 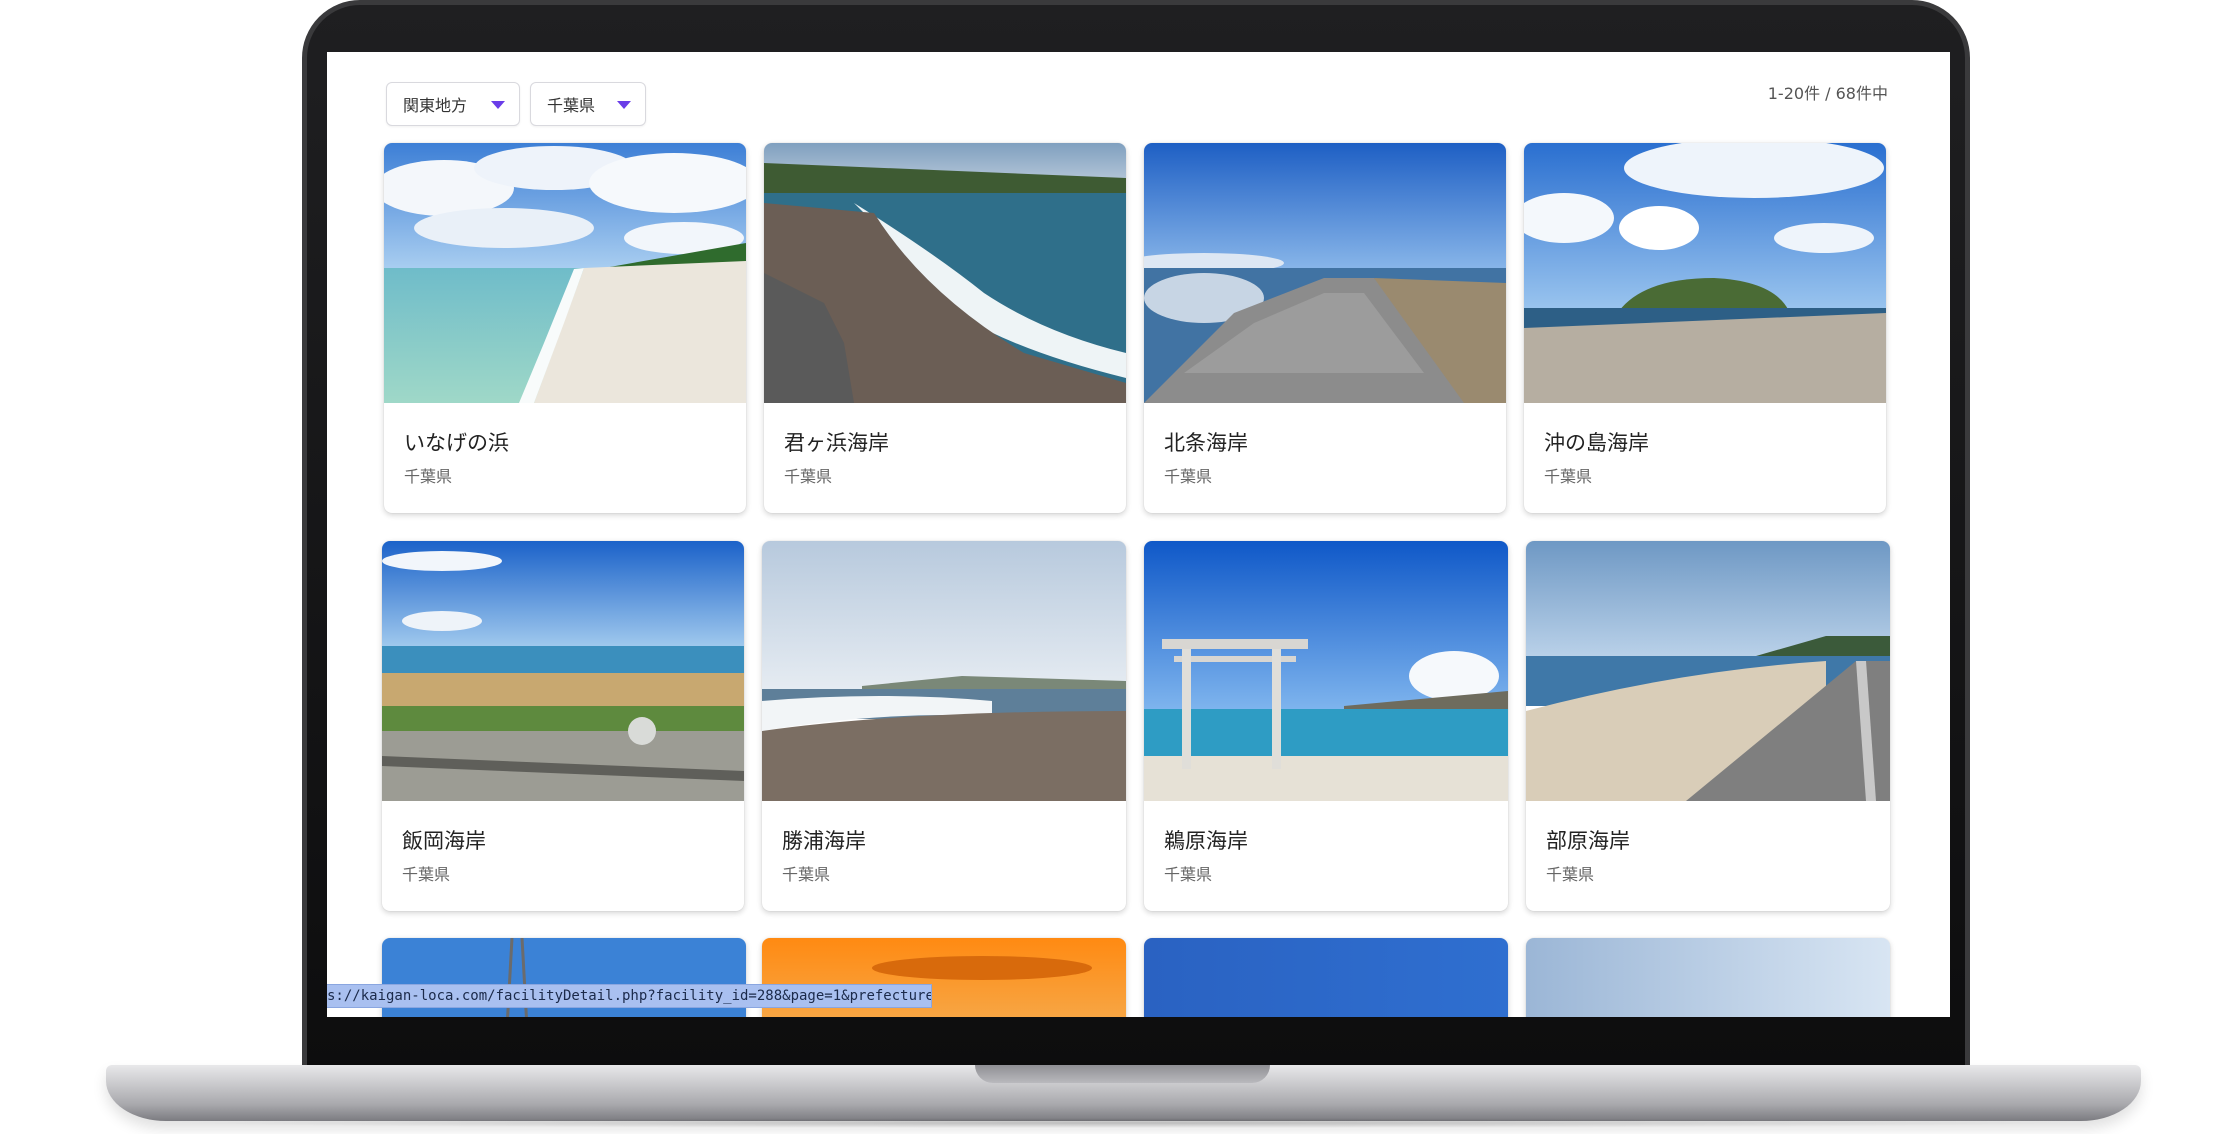 I want to click on beach-card: 部原海岸 千葉県, so click(x=1708, y=726).